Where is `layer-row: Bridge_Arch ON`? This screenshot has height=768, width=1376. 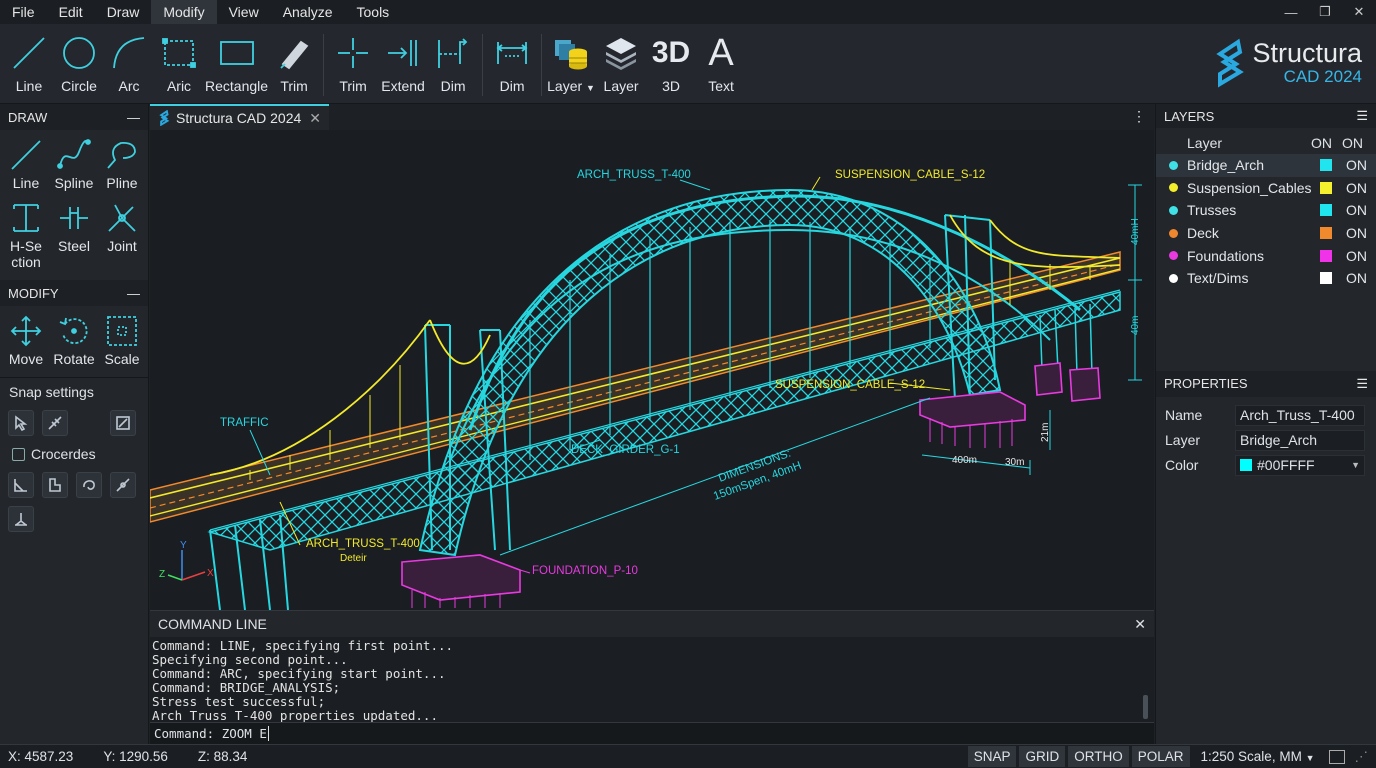 layer-row: Bridge_Arch ON is located at coordinates (1266, 165).